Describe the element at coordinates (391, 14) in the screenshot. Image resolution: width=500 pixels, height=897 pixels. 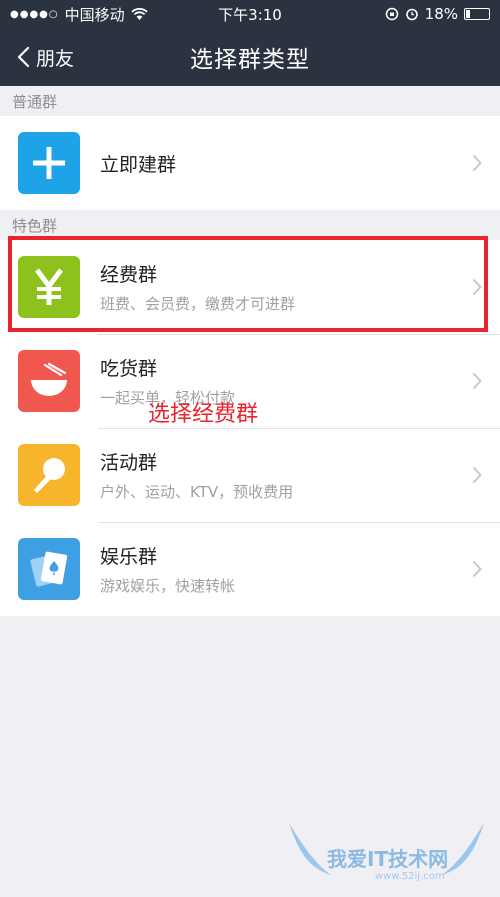
I see `rotation-lock-icon` at that location.